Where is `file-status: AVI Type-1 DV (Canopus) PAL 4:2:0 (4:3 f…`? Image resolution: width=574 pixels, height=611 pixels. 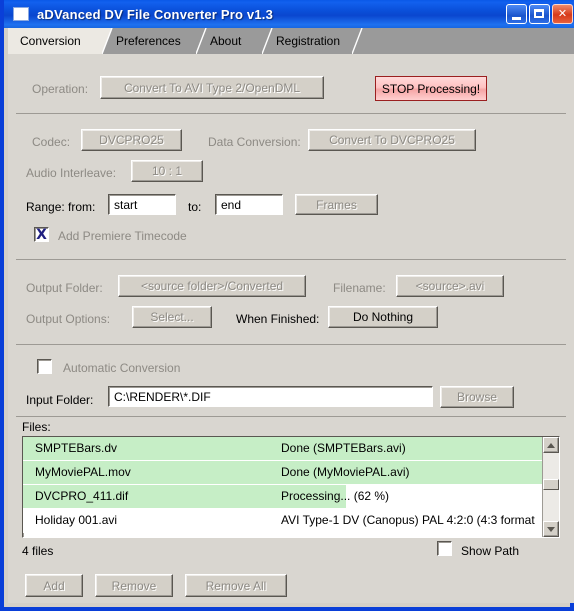 file-status: AVI Type-1 DV (Canopus) PAL 4:2:0 (4:3 f… is located at coordinates (408, 520).